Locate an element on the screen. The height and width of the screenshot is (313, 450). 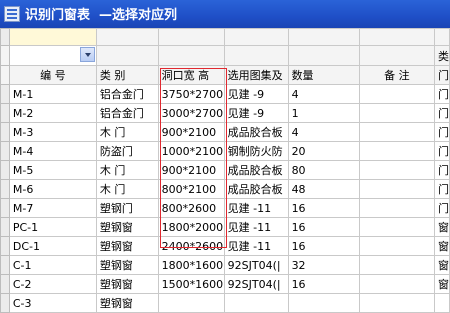
header-note: 备 注 is located at coordinates (396, 75).